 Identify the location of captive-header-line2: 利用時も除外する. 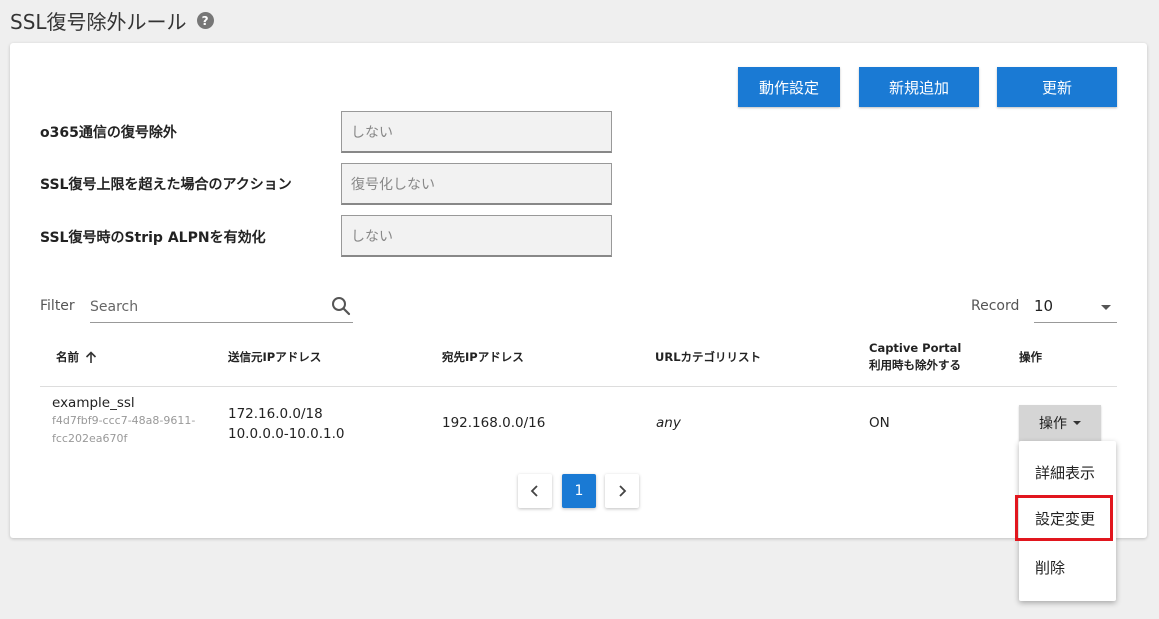
(915, 365).